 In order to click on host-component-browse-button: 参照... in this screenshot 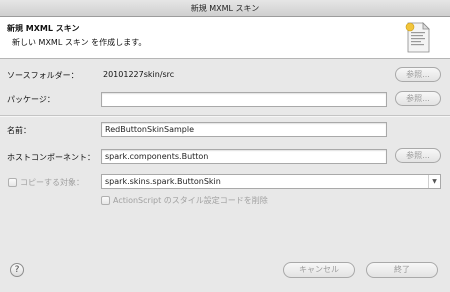, I will do `click(418, 155)`.